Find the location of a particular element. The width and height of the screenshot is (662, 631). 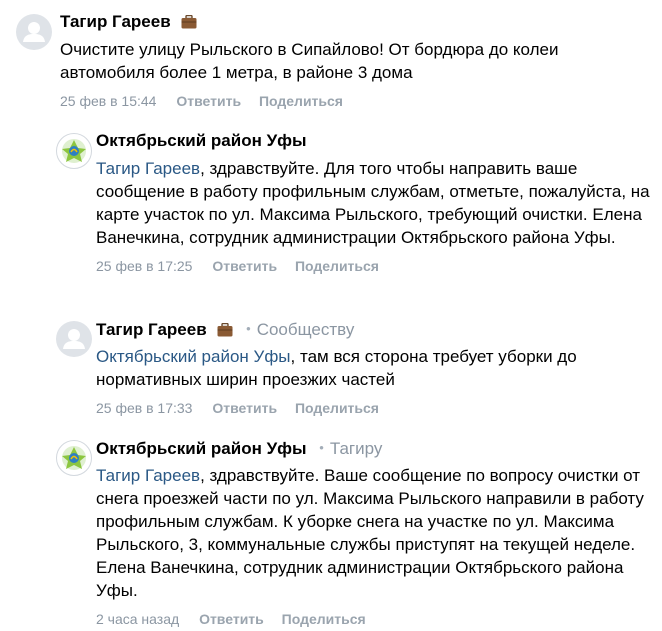

mention-link: Октябрьский район Уфы is located at coordinates (193, 356).